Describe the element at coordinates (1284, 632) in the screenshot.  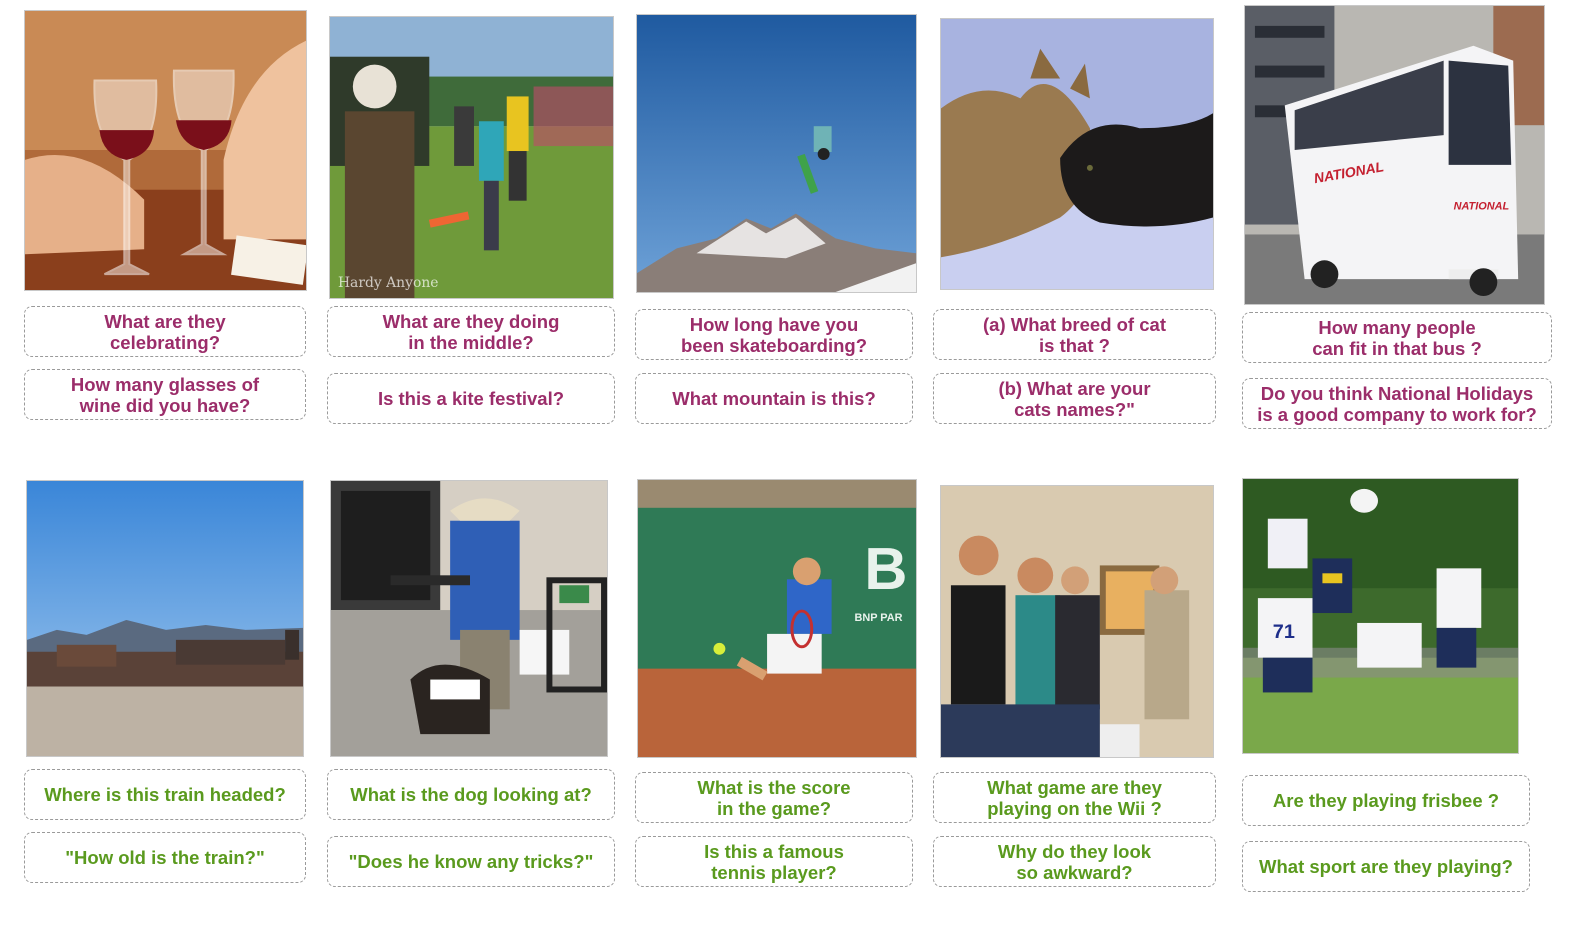
I see `svg-text: 71` at that location.